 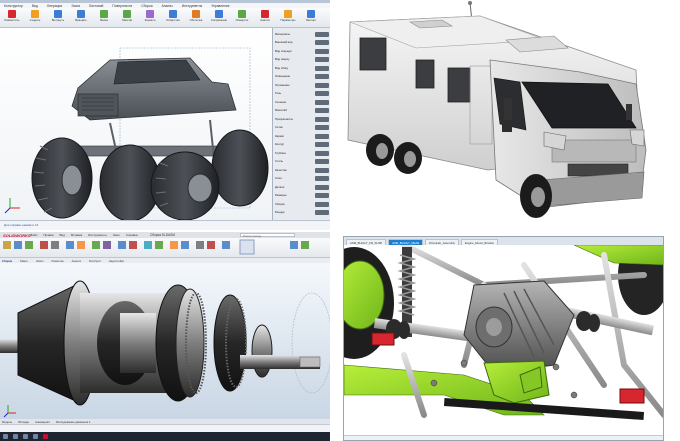 I want to click on ribbon-button: Сопряжение, so click(x=219, y=18).